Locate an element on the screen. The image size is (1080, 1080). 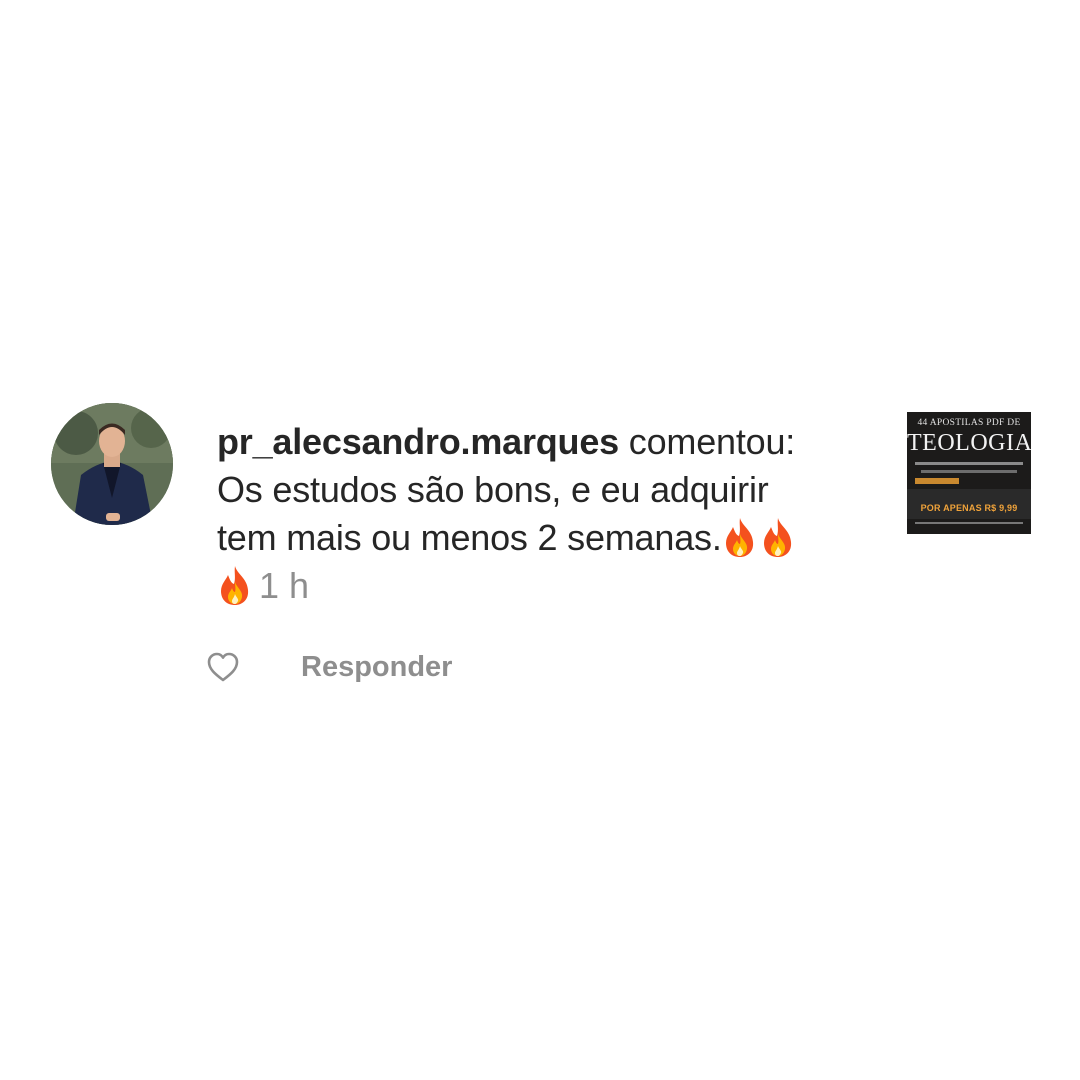
avatar is located at coordinates (112, 464).